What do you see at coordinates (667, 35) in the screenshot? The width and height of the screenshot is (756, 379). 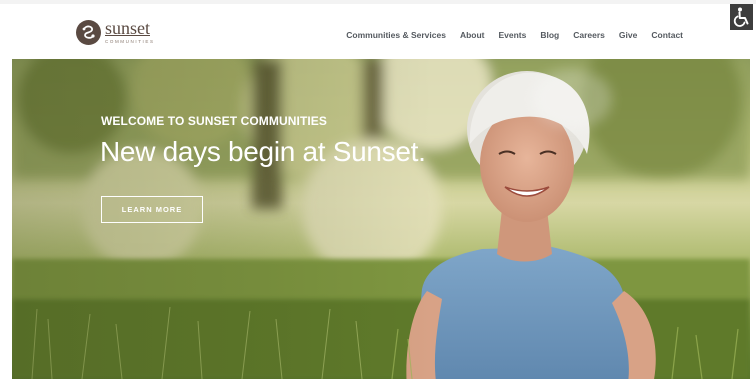 I see `nav-item-contact: Contact` at bounding box center [667, 35].